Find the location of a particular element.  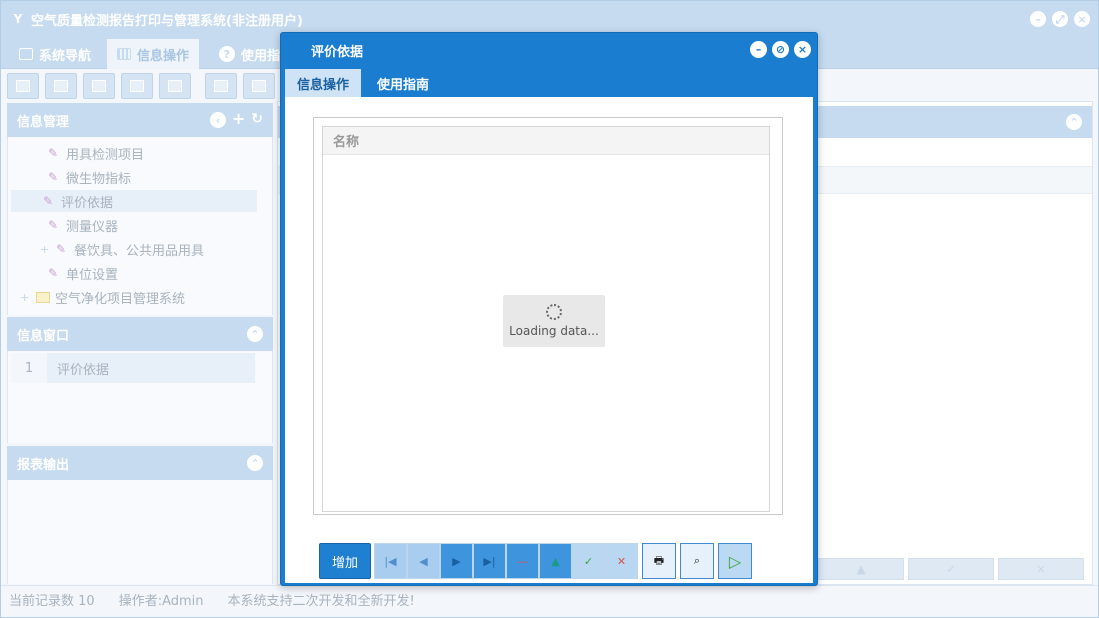

print-button is located at coordinates (259, 86).